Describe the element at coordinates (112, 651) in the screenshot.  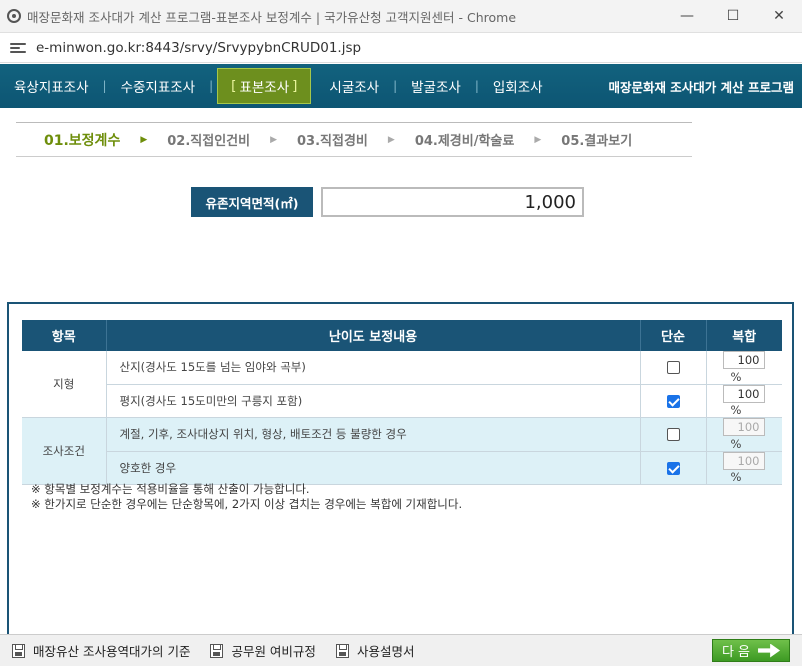
I see `footer-link-label: 매장유산 조사용역대가의 기준` at that location.